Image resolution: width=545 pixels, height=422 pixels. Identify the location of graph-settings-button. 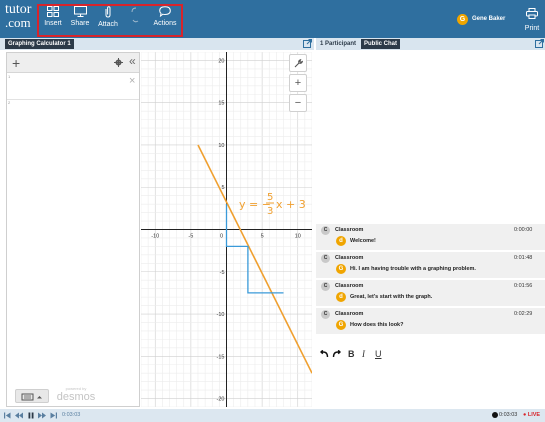
(298, 63).